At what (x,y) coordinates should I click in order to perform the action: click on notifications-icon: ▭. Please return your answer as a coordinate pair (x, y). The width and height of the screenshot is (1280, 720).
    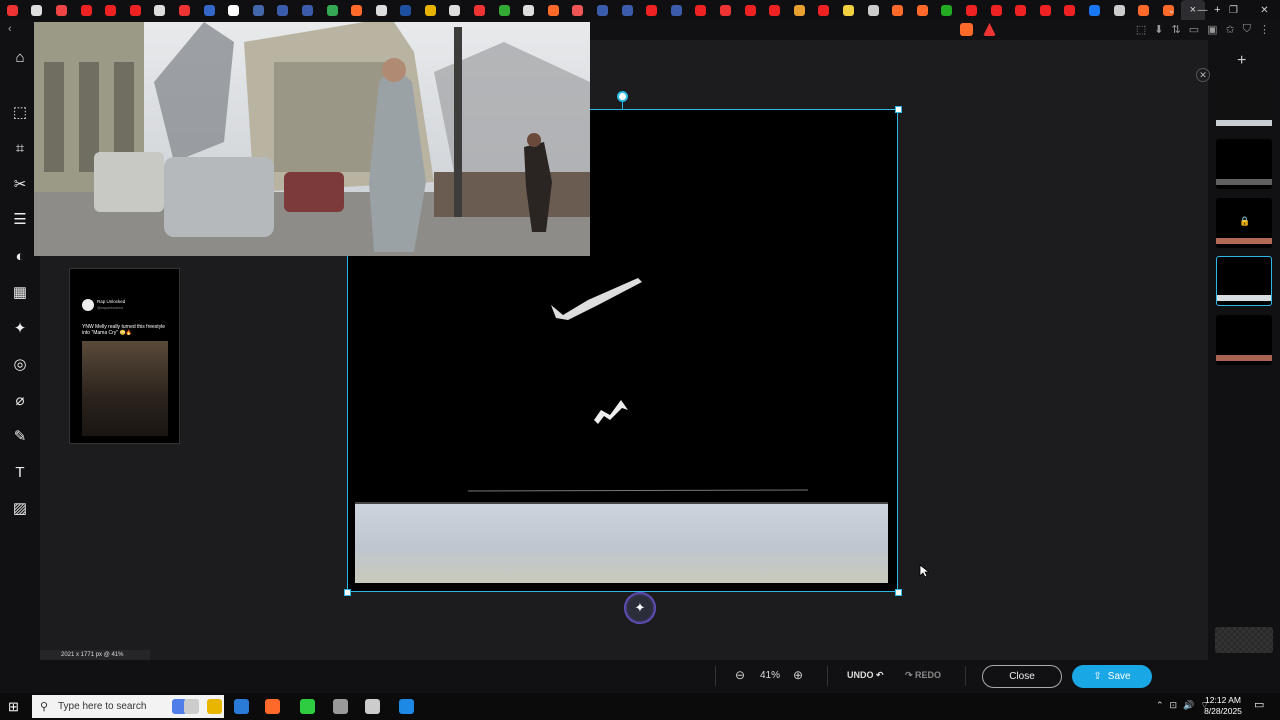
    Looking at the image, I should click on (1259, 704).